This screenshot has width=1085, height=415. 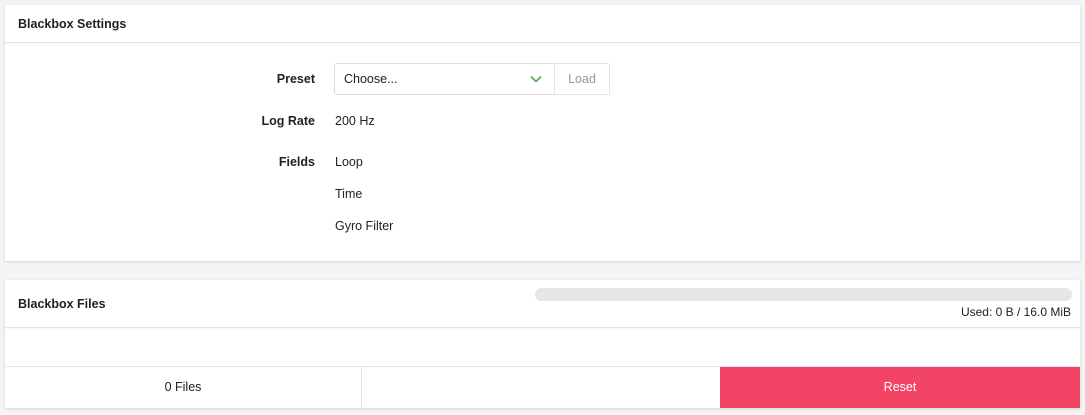 What do you see at coordinates (355, 121) in the screenshot?
I see `log-rate-value: 200 Hz` at bounding box center [355, 121].